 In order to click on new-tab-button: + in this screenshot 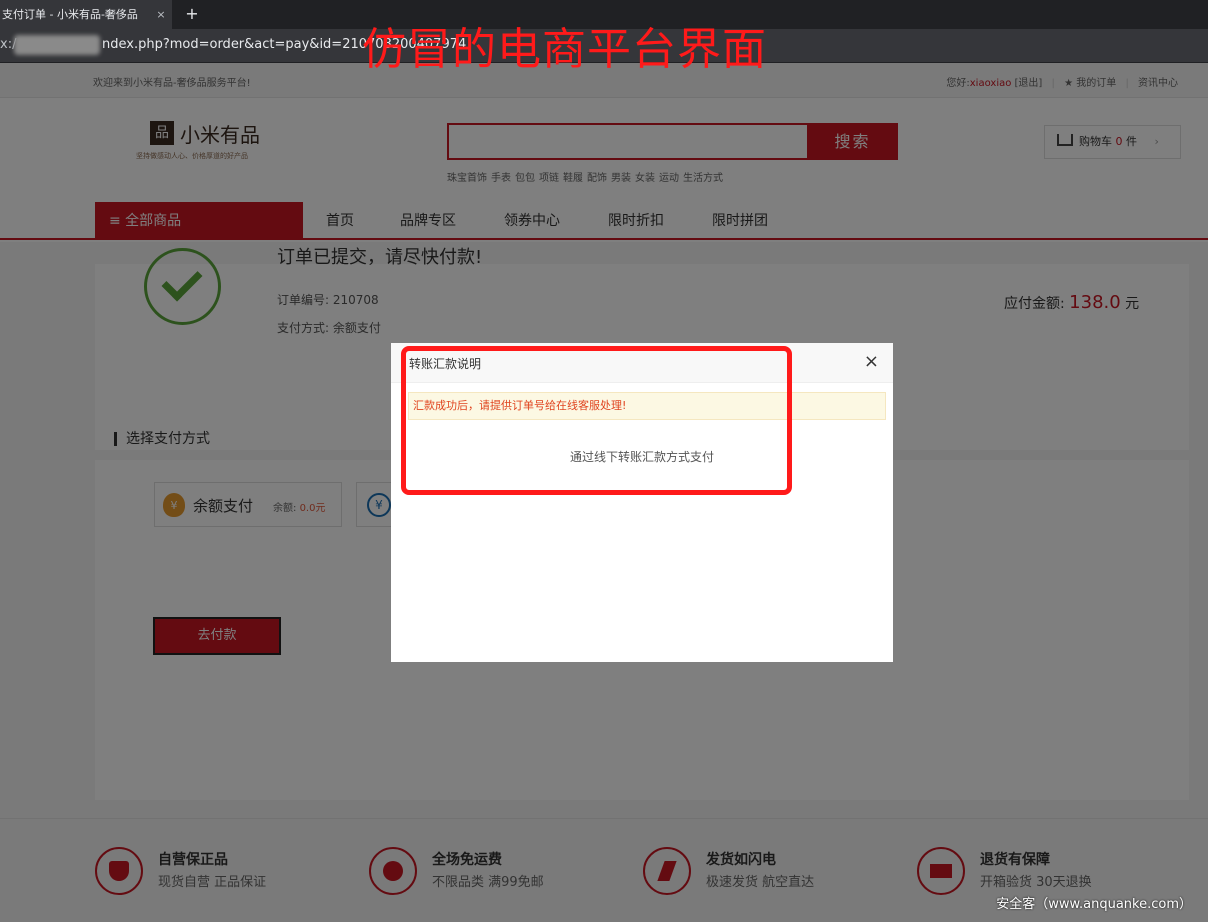, I will do `click(192, 14)`.